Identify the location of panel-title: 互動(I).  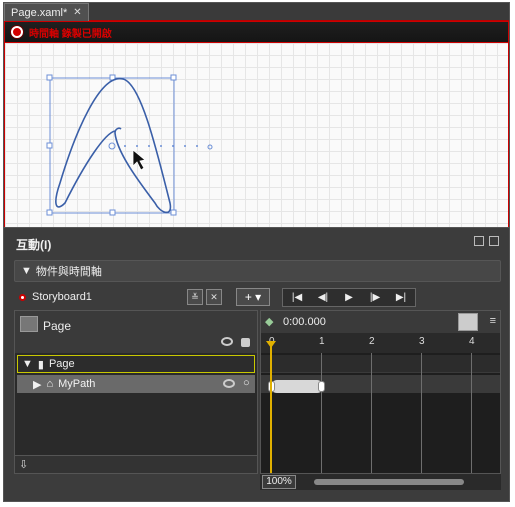
(34, 245).